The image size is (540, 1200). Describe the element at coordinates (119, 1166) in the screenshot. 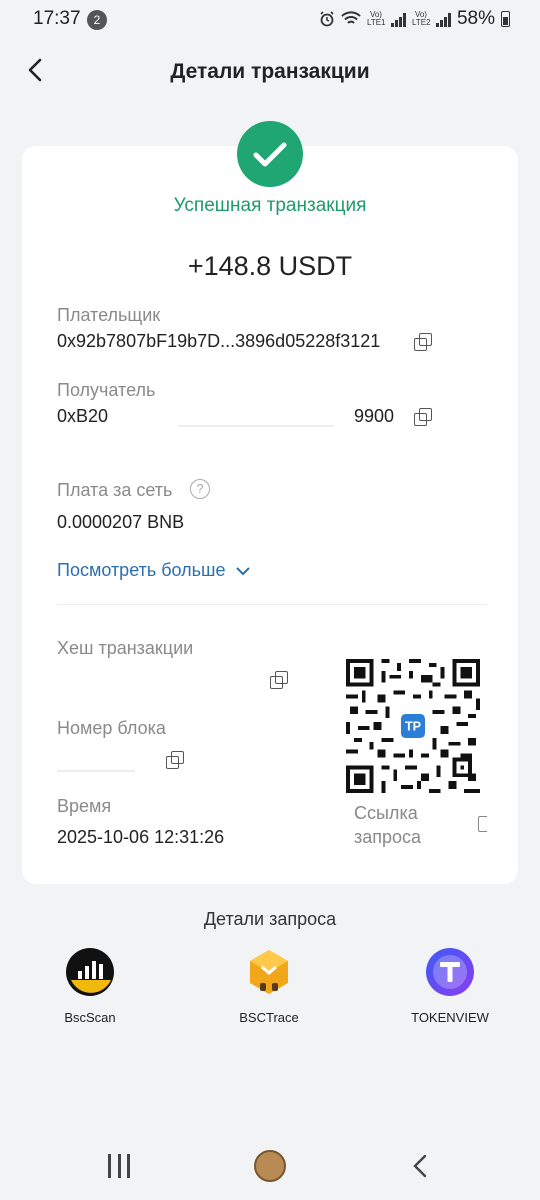

I see `recent-apps-icon` at that location.